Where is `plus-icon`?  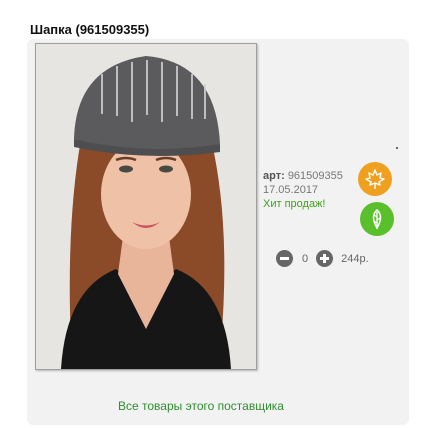 plus-icon is located at coordinates (325, 258).